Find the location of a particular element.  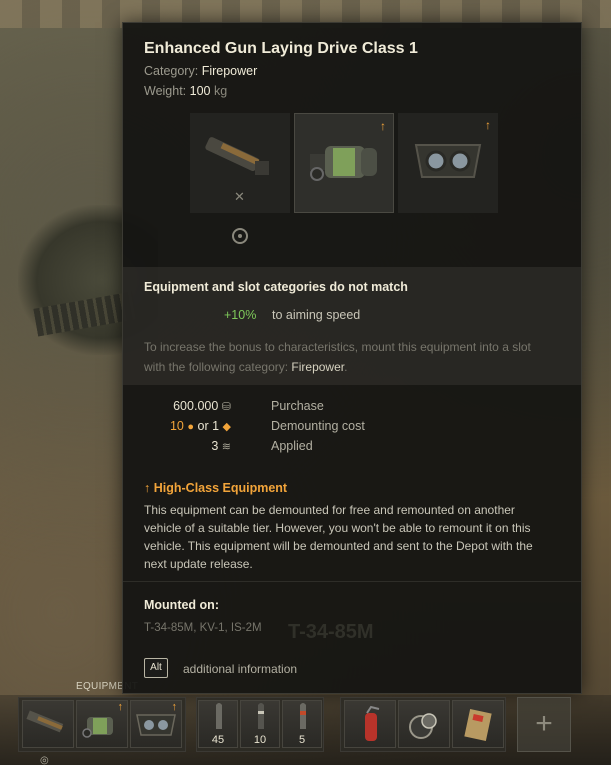

optics-icon is located at coordinates (448, 161).